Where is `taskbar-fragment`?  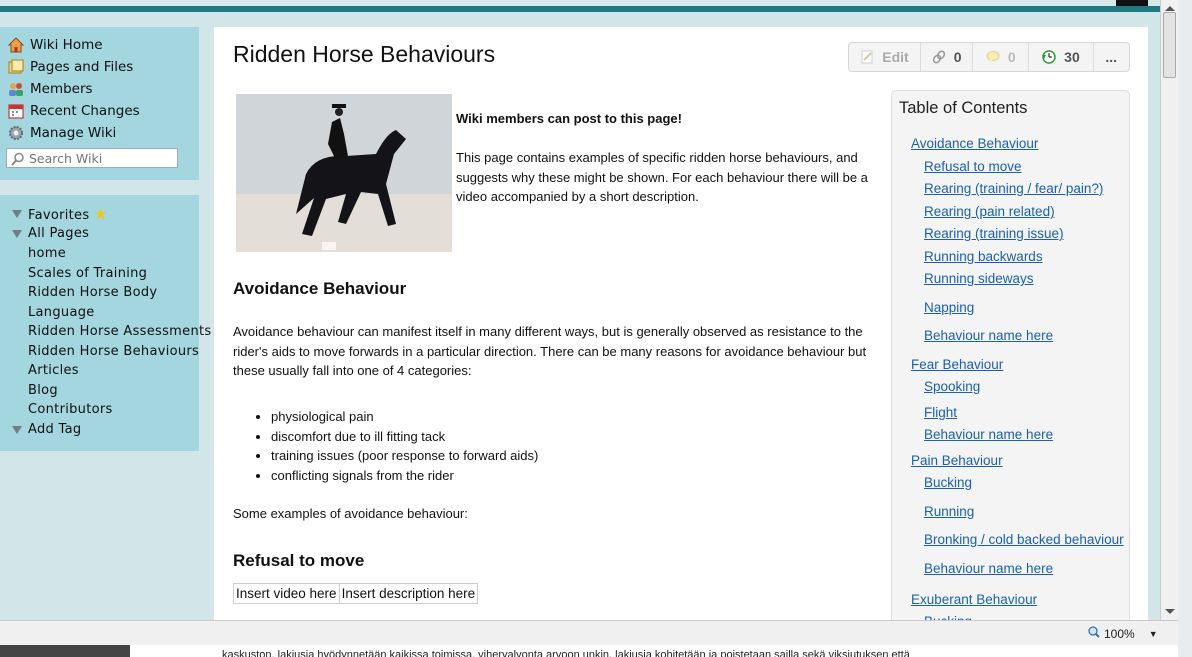
taskbar-fragment is located at coordinates (65, 651).